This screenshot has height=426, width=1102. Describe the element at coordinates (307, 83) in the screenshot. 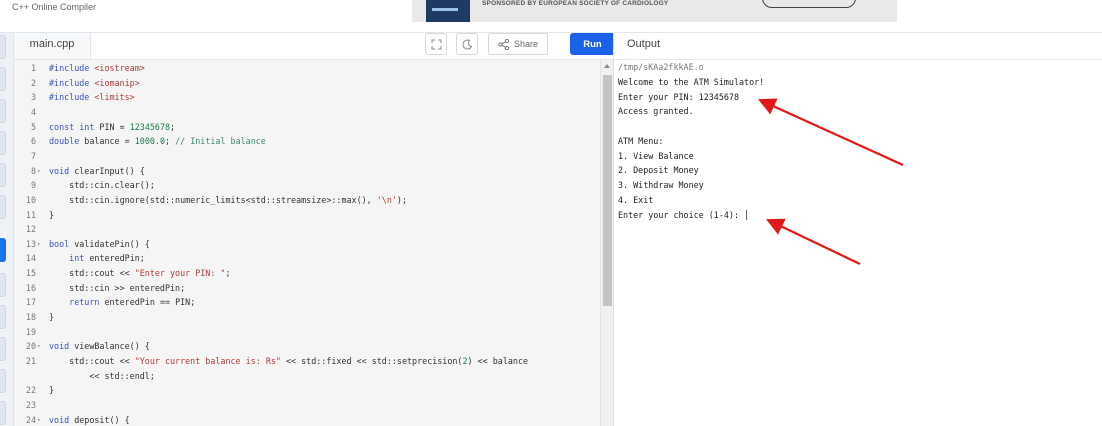

I see `code-line: 2 #include <iomanip>` at that location.